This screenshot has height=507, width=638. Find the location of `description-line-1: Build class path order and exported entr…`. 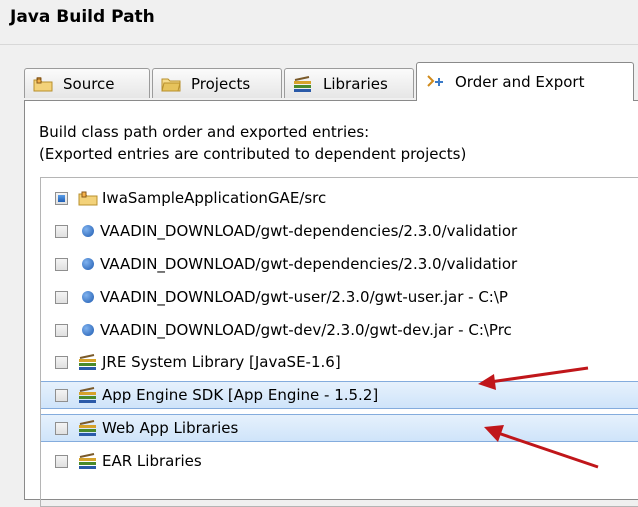

description-line-1: Build class path order and exported entr… is located at coordinates (204, 132).